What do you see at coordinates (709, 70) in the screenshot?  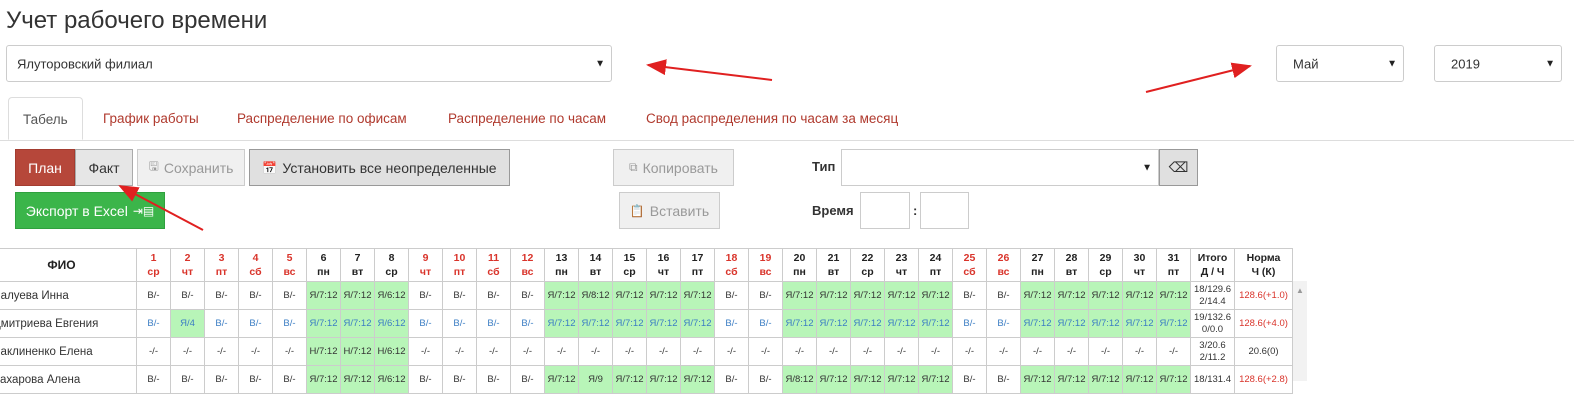 I see `arrow-to-branch` at bounding box center [709, 70].